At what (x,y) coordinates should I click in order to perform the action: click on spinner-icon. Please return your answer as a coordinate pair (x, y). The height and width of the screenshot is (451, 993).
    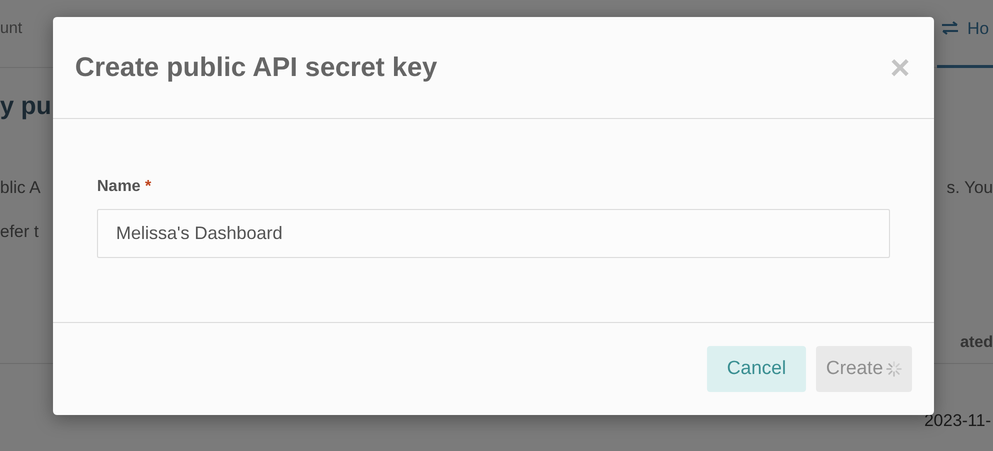
    Looking at the image, I should click on (894, 369).